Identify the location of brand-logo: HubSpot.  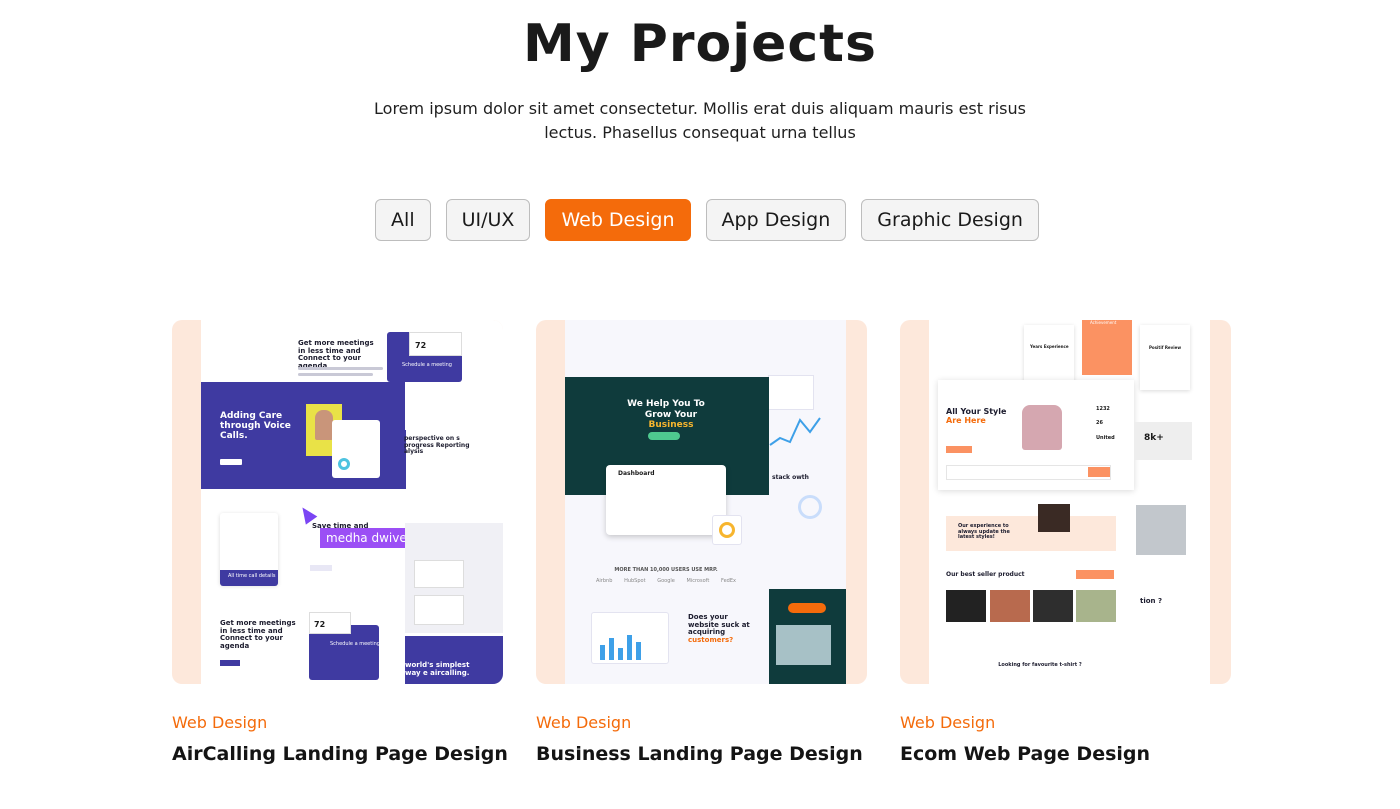
(635, 581).